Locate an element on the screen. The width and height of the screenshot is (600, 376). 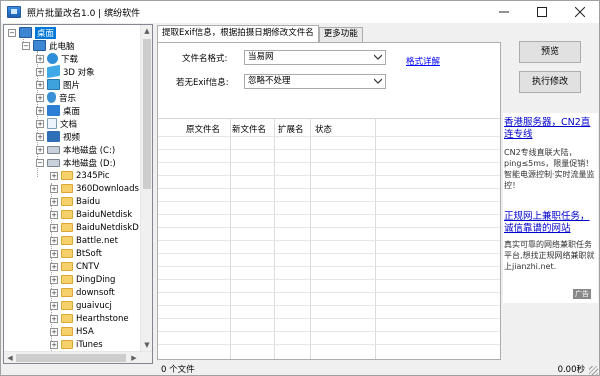
no-exif-label: 若无Exif信息: is located at coordinates (202, 83).